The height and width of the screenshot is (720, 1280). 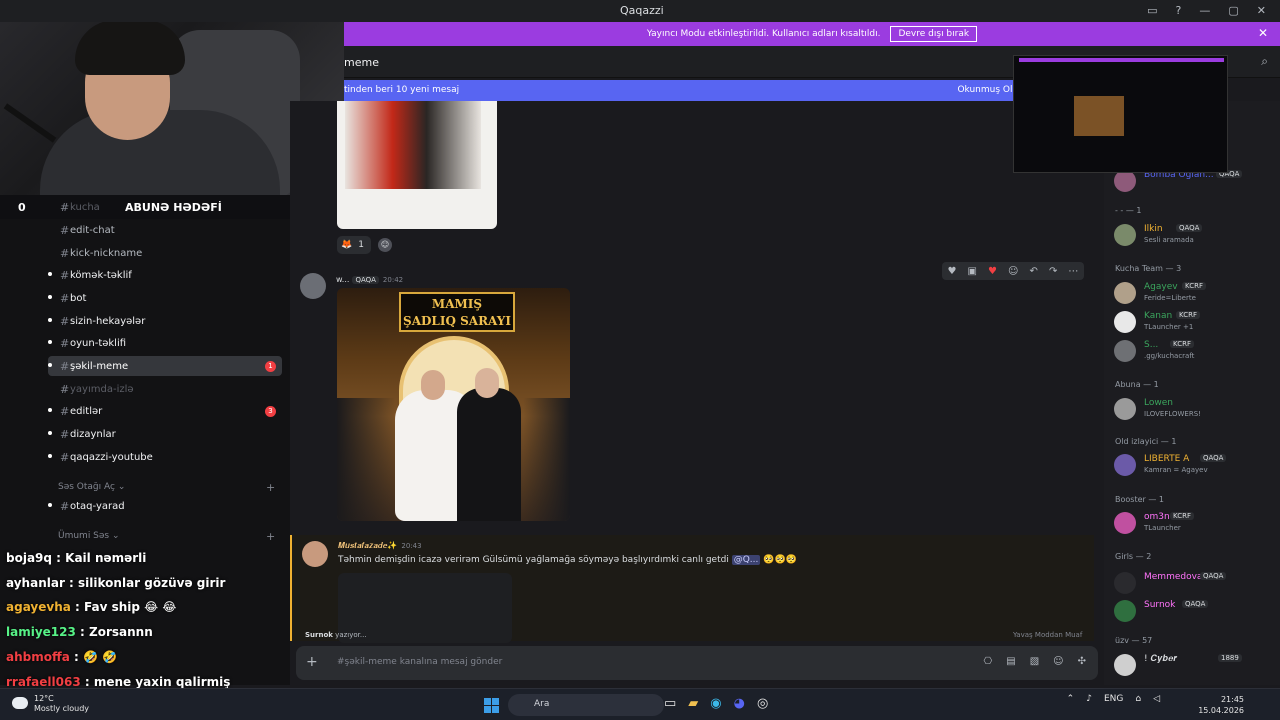 I want to click on message-emojis: 🥺🥺🥺, so click(x=780, y=560).